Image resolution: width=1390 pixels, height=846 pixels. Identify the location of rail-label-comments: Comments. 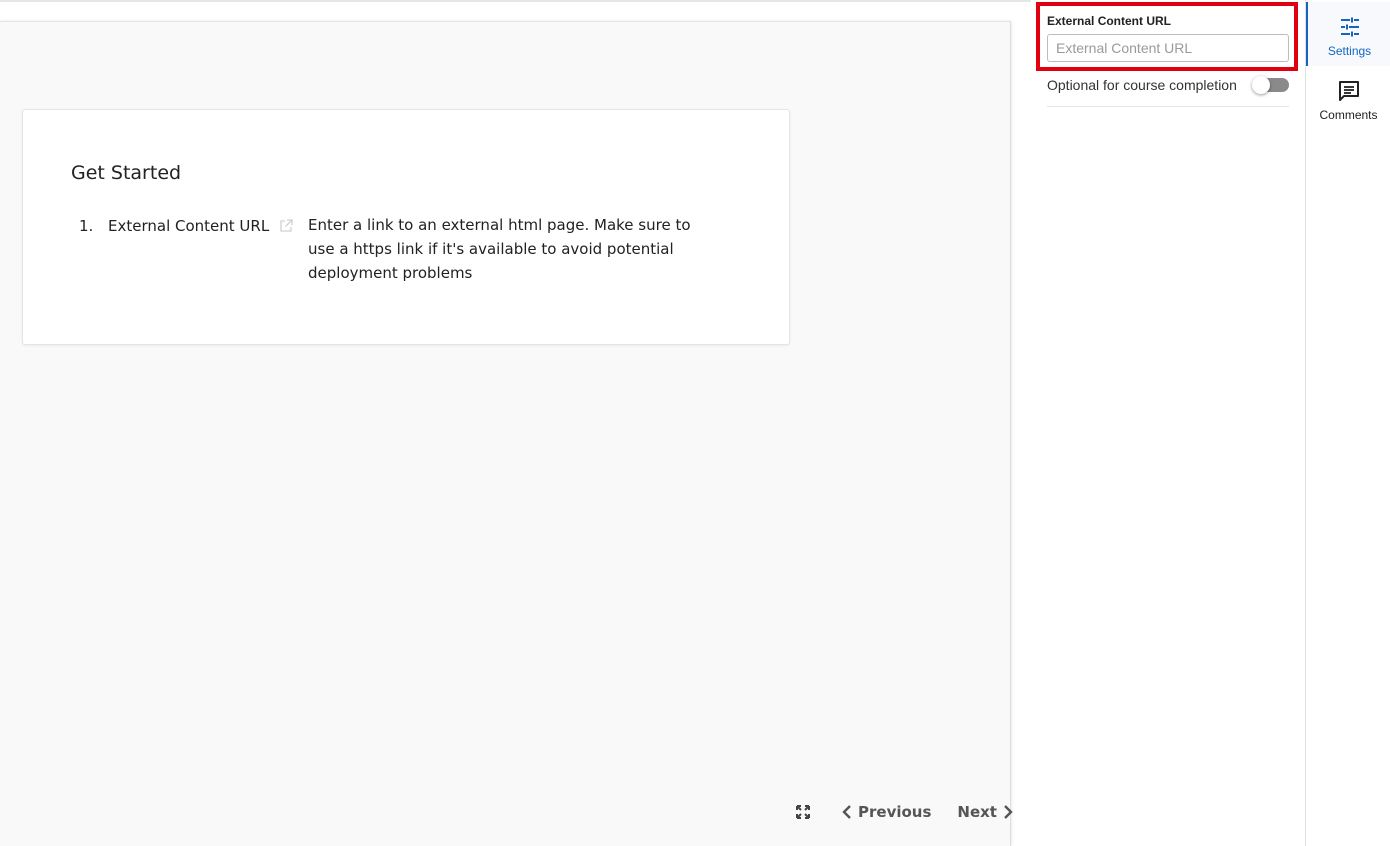
(1348, 115).